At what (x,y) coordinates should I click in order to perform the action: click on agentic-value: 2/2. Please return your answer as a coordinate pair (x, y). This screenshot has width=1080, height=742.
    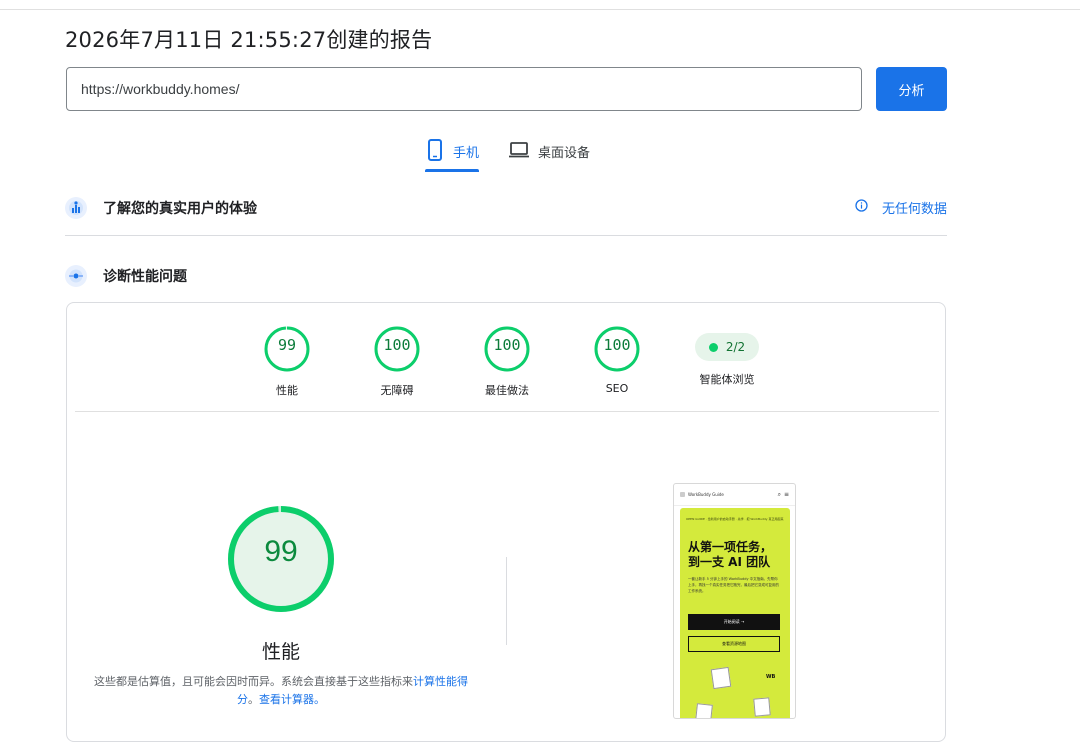
    Looking at the image, I should click on (735, 347).